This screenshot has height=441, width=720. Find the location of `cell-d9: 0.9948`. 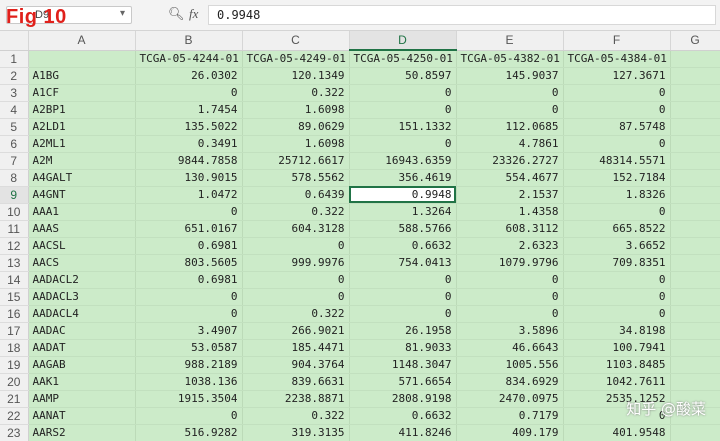

cell-d9: 0.9948 is located at coordinates (403, 195).